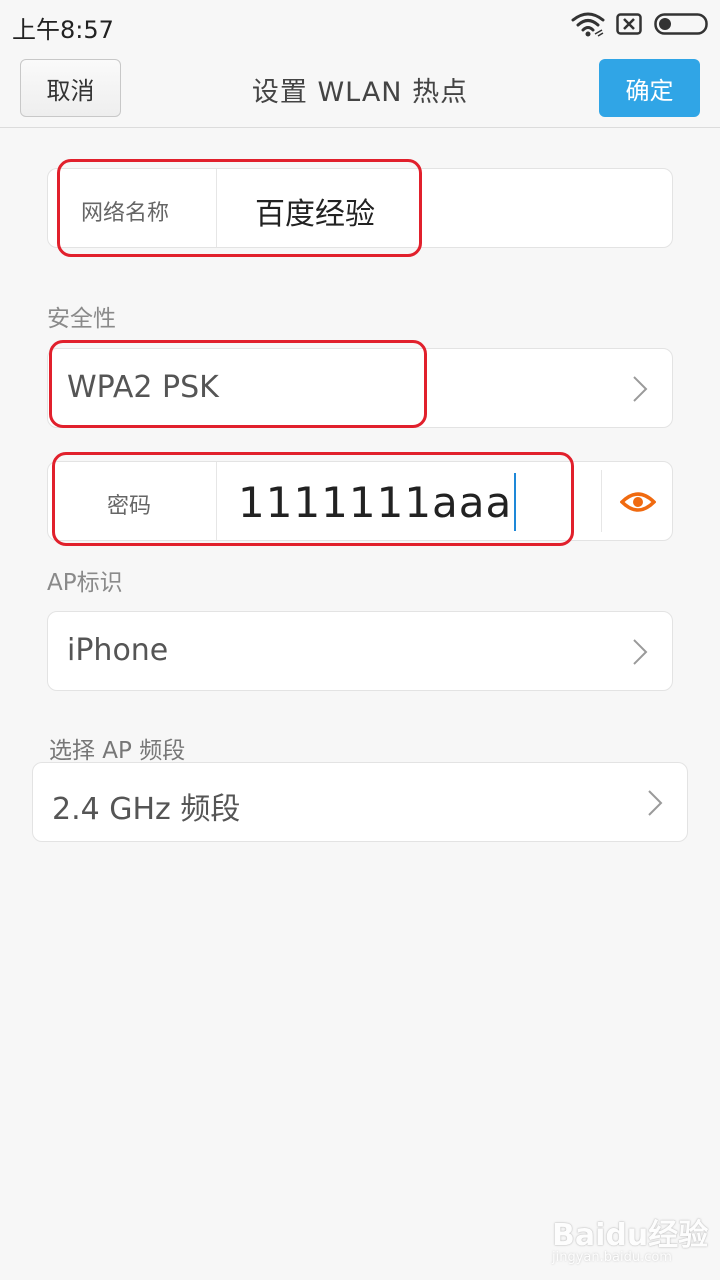  Describe the element at coordinates (63, 30) in the screenshot. I see `status-time: 上午8:57` at that location.